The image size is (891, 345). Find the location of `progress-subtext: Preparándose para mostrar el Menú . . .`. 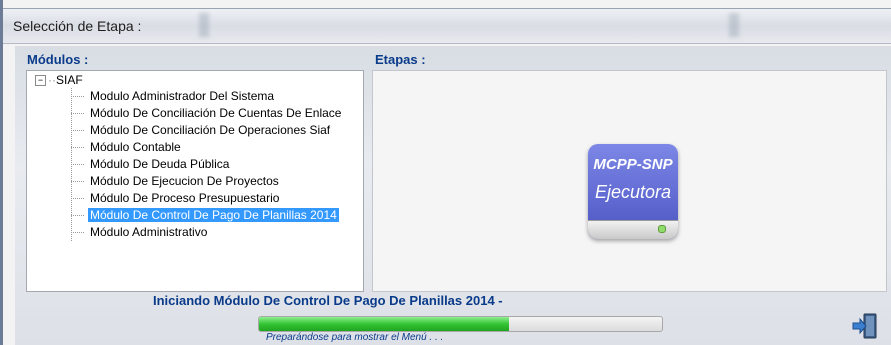

progress-subtext: Preparándose para mostrar el Menú . . . is located at coordinates (355, 337).